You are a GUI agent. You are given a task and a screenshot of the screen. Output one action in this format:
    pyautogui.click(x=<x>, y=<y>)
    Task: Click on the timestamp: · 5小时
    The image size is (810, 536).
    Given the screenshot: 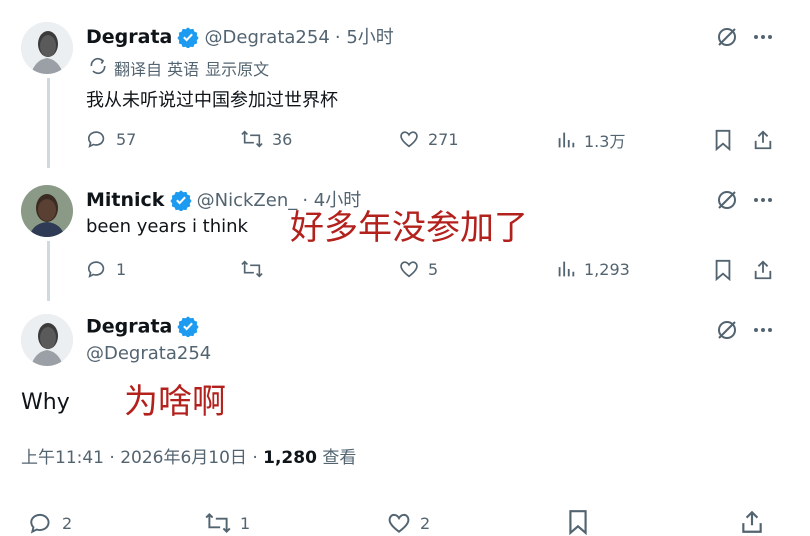 What is the action you would take?
    pyautogui.click(x=364, y=37)
    